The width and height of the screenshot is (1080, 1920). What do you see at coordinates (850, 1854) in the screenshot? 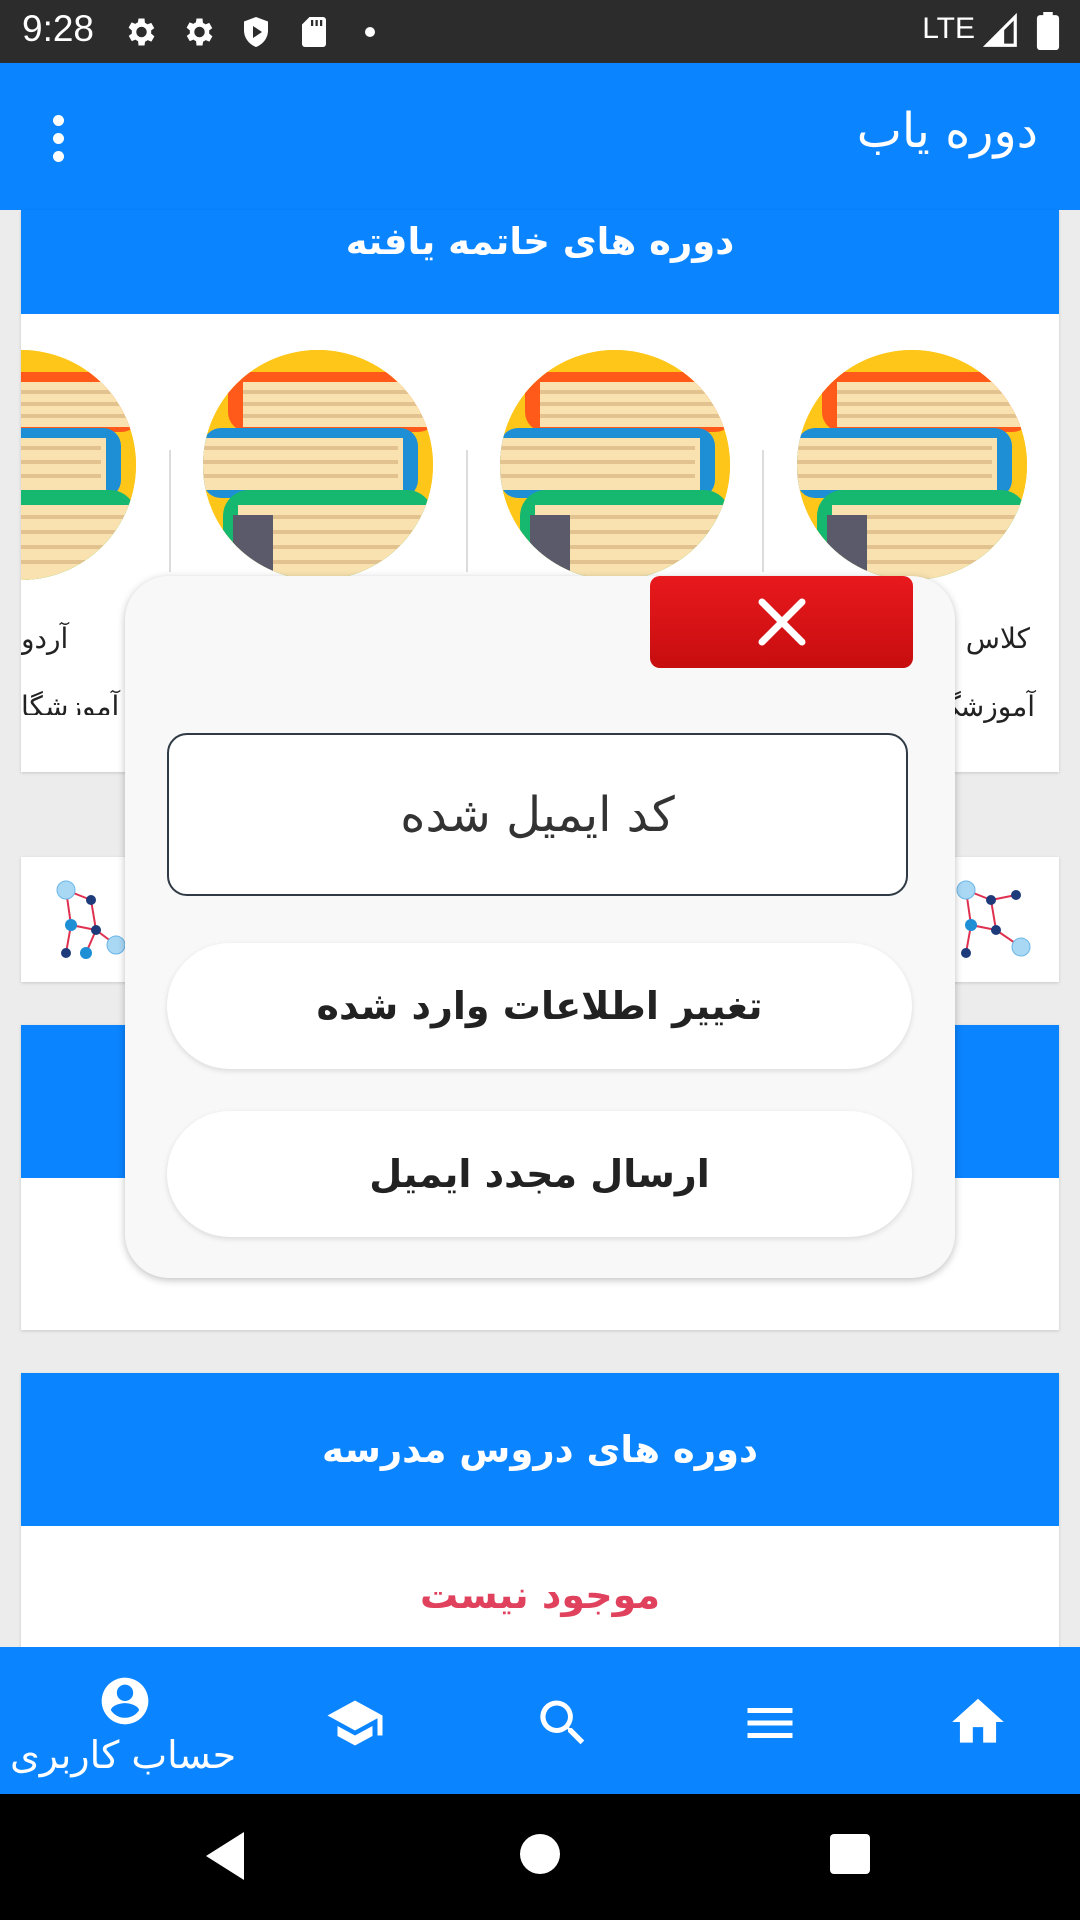
I see `recents-icon` at bounding box center [850, 1854].